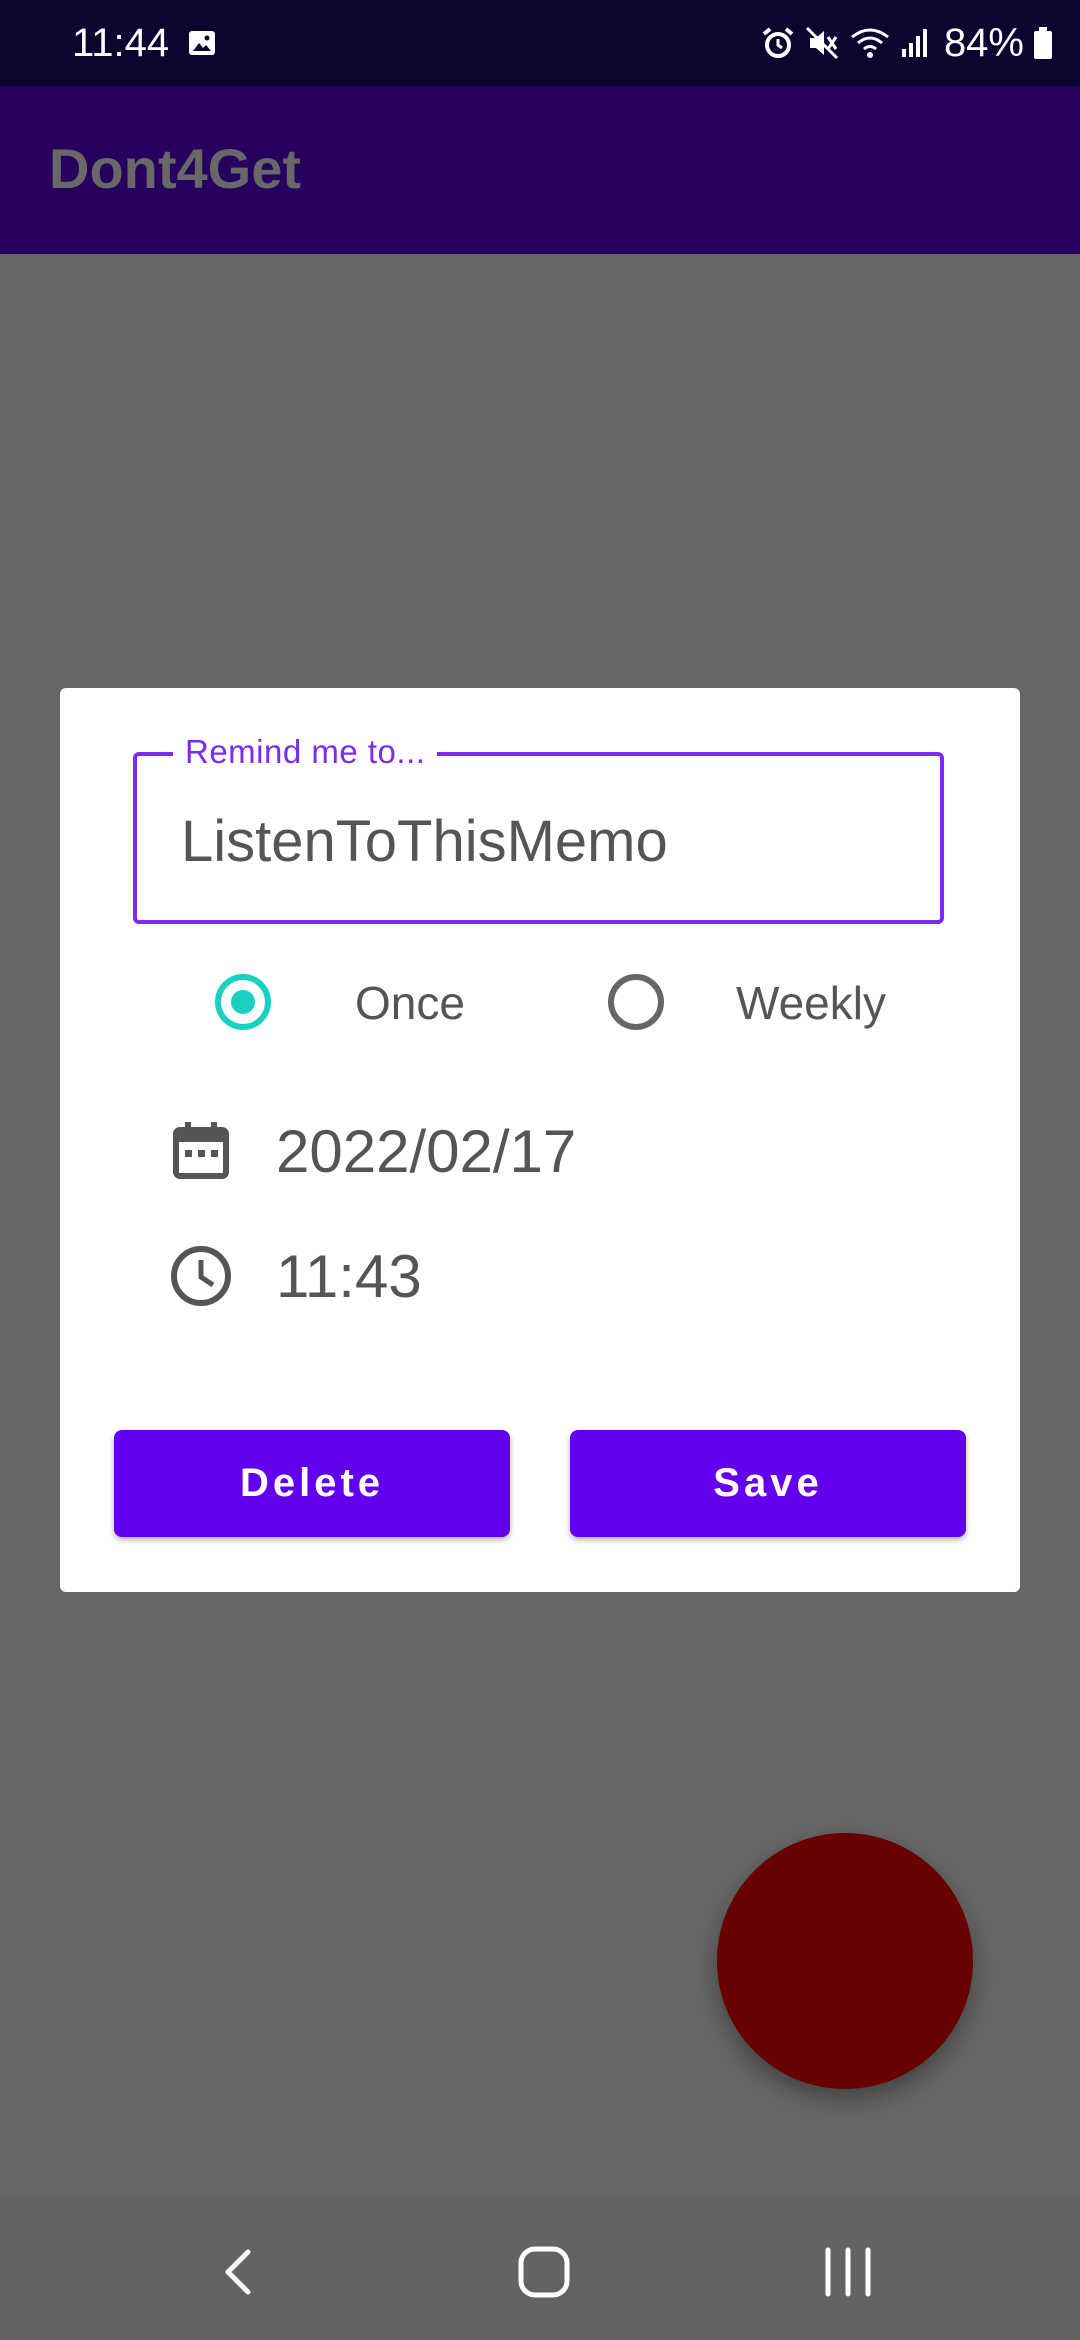 The width and height of the screenshot is (1080, 2340). I want to click on mute-icon, so click(821, 43).